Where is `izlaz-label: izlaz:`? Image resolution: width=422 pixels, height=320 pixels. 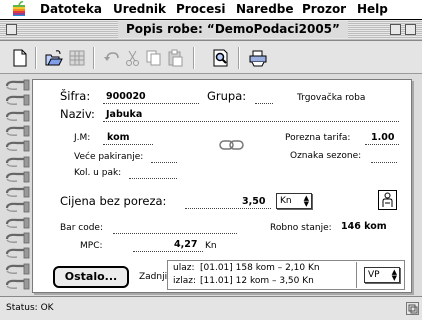 izlaz-label: izlaz: is located at coordinates (184, 281).